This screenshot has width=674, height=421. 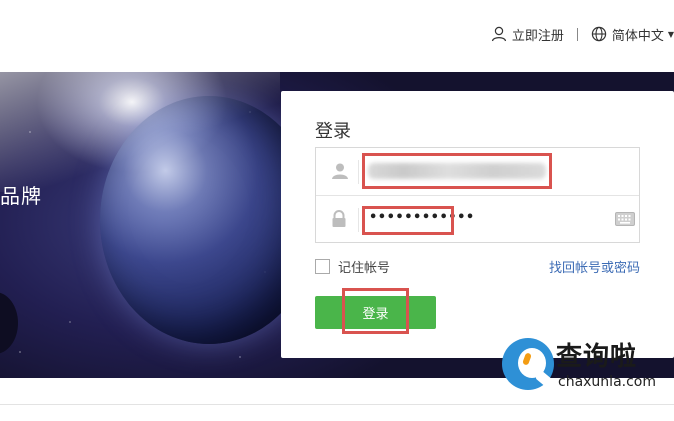 What do you see at coordinates (637, 36) in the screenshot?
I see `language-label: 简体中文` at bounding box center [637, 36].